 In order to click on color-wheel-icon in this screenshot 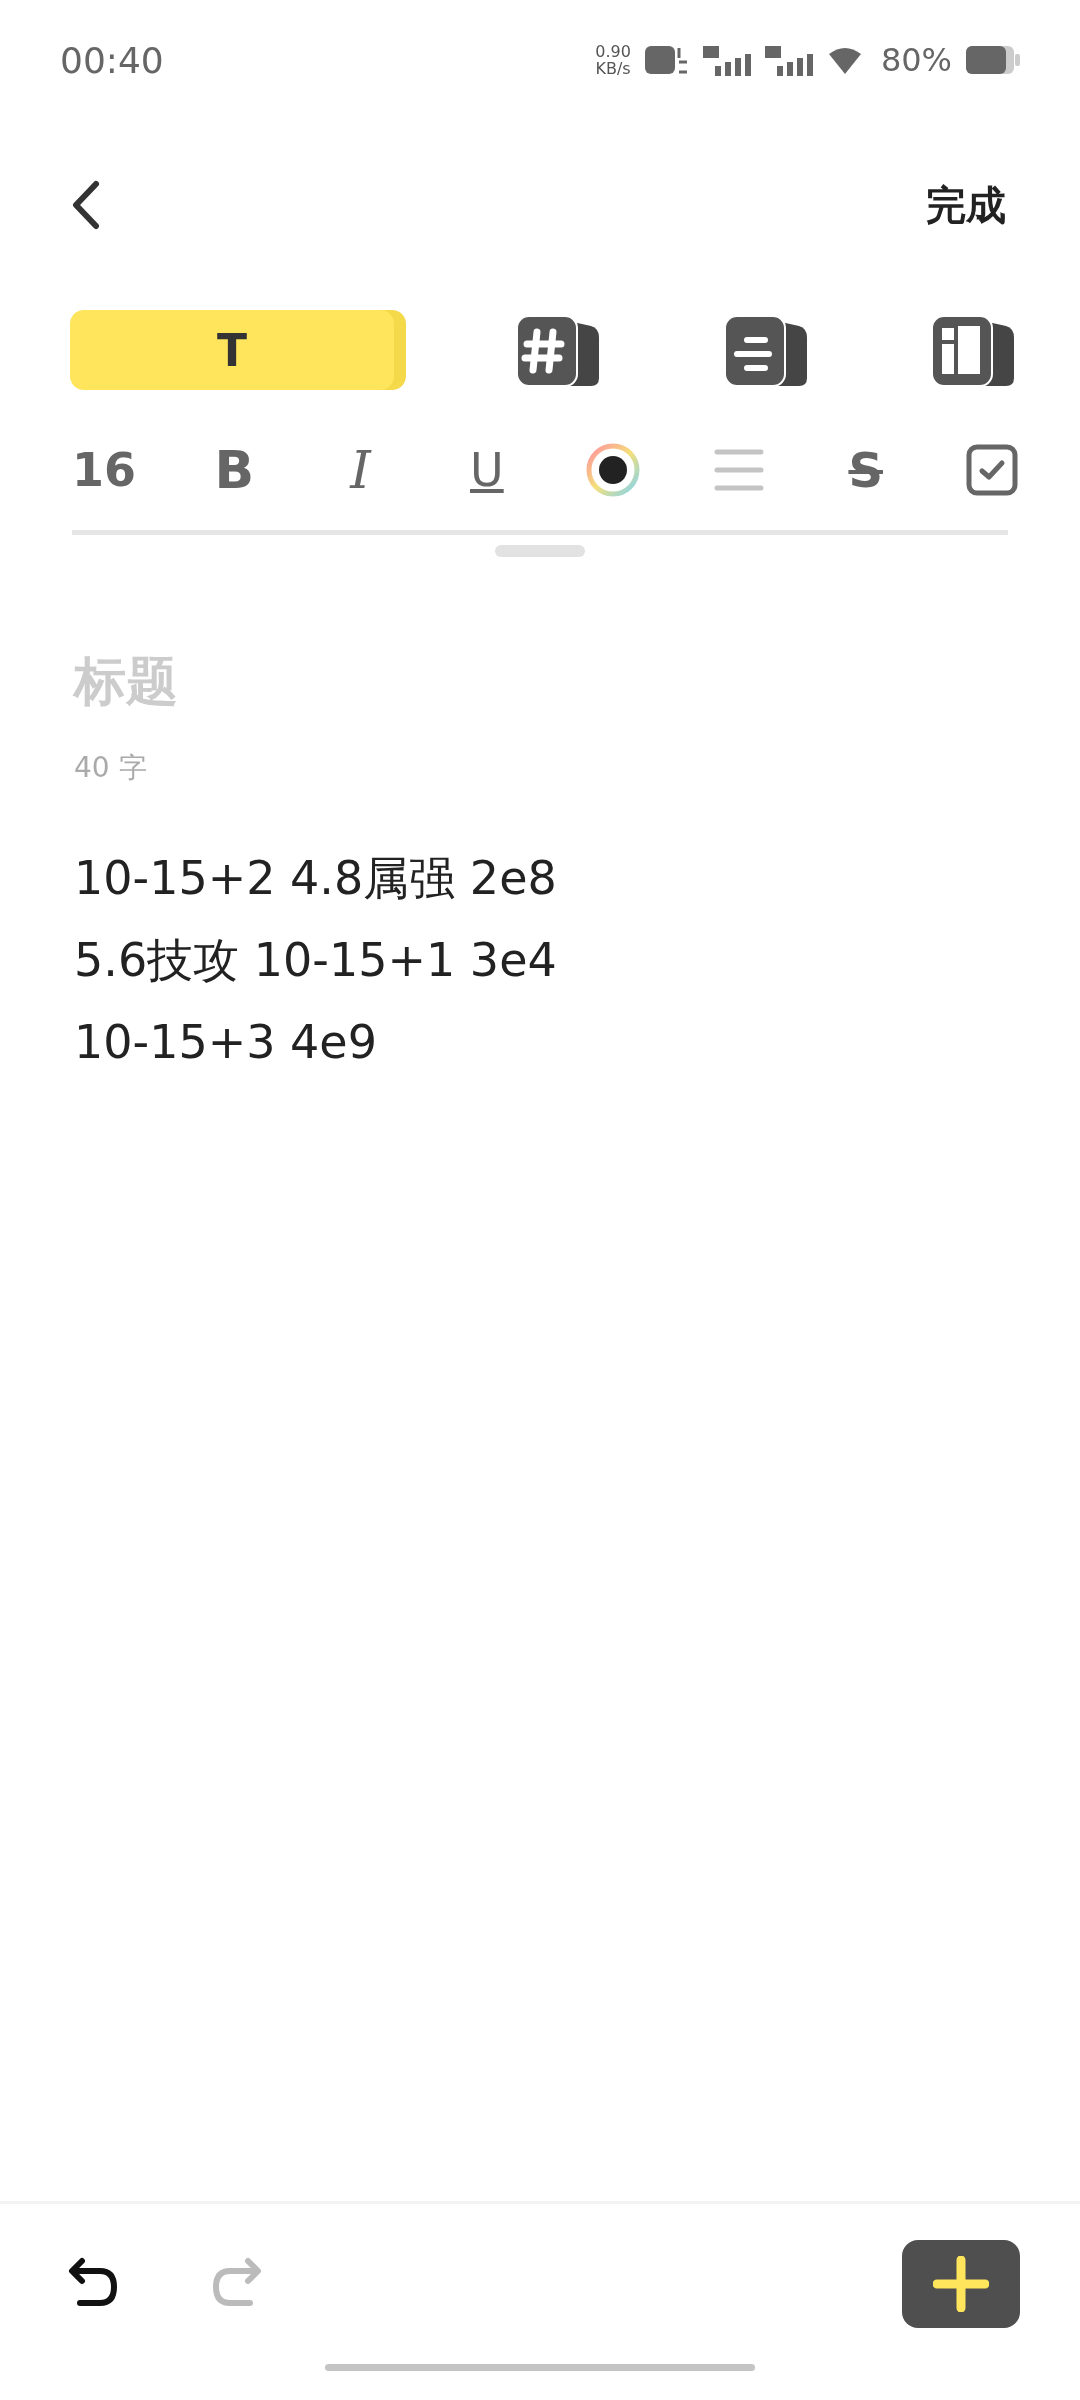, I will do `click(613, 470)`.